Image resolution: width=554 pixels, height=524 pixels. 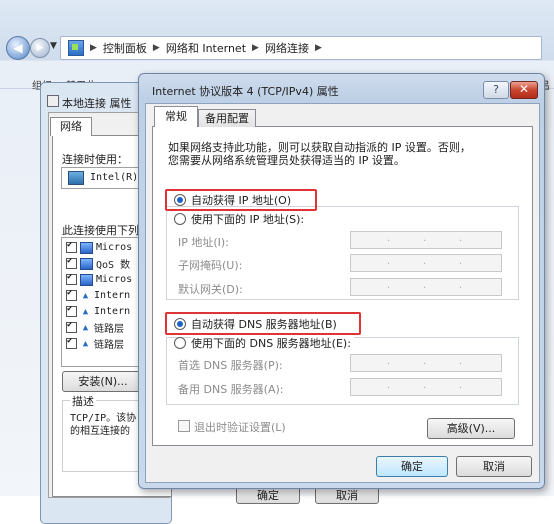 I want to click on adapter-name: Intel(R), so click(x=114, y=177).